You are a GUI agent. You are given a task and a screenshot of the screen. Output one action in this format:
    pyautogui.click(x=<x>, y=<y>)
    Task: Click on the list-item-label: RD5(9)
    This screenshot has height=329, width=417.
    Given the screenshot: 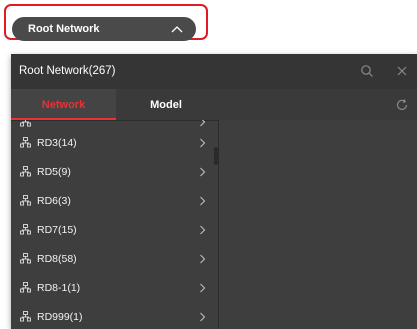 What is the action you would take?
    pyautogui.click(x=54, y=171)
    